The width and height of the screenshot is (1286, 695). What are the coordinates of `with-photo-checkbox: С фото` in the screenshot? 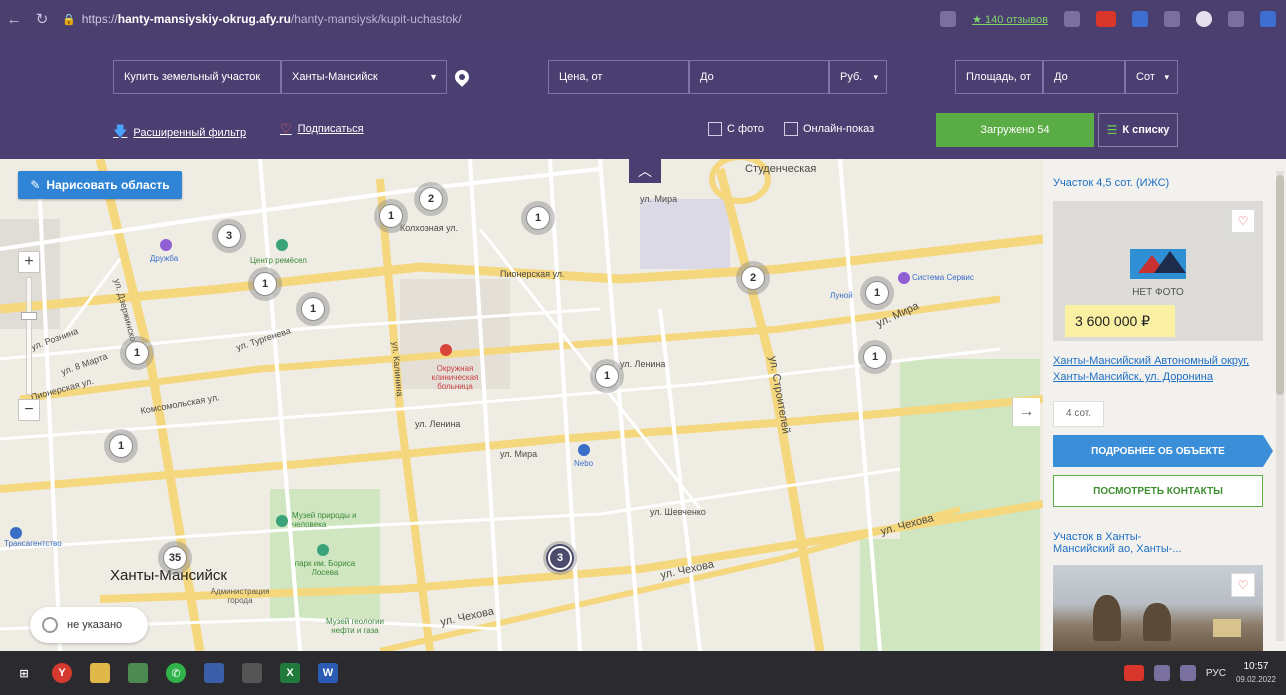 It's located at (736, 129).